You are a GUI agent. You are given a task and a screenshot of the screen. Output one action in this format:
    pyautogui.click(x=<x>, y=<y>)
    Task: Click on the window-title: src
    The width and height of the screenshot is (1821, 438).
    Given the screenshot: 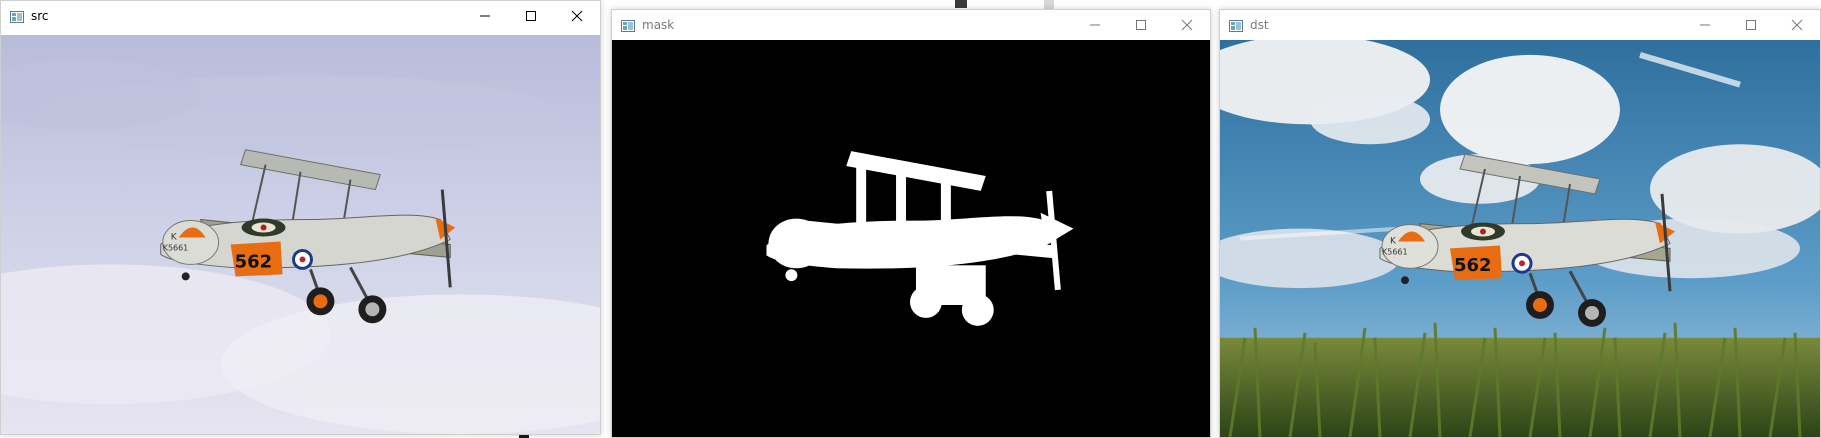 What is the action you would take?
    pyautogui.click(x=40, y=16)
    